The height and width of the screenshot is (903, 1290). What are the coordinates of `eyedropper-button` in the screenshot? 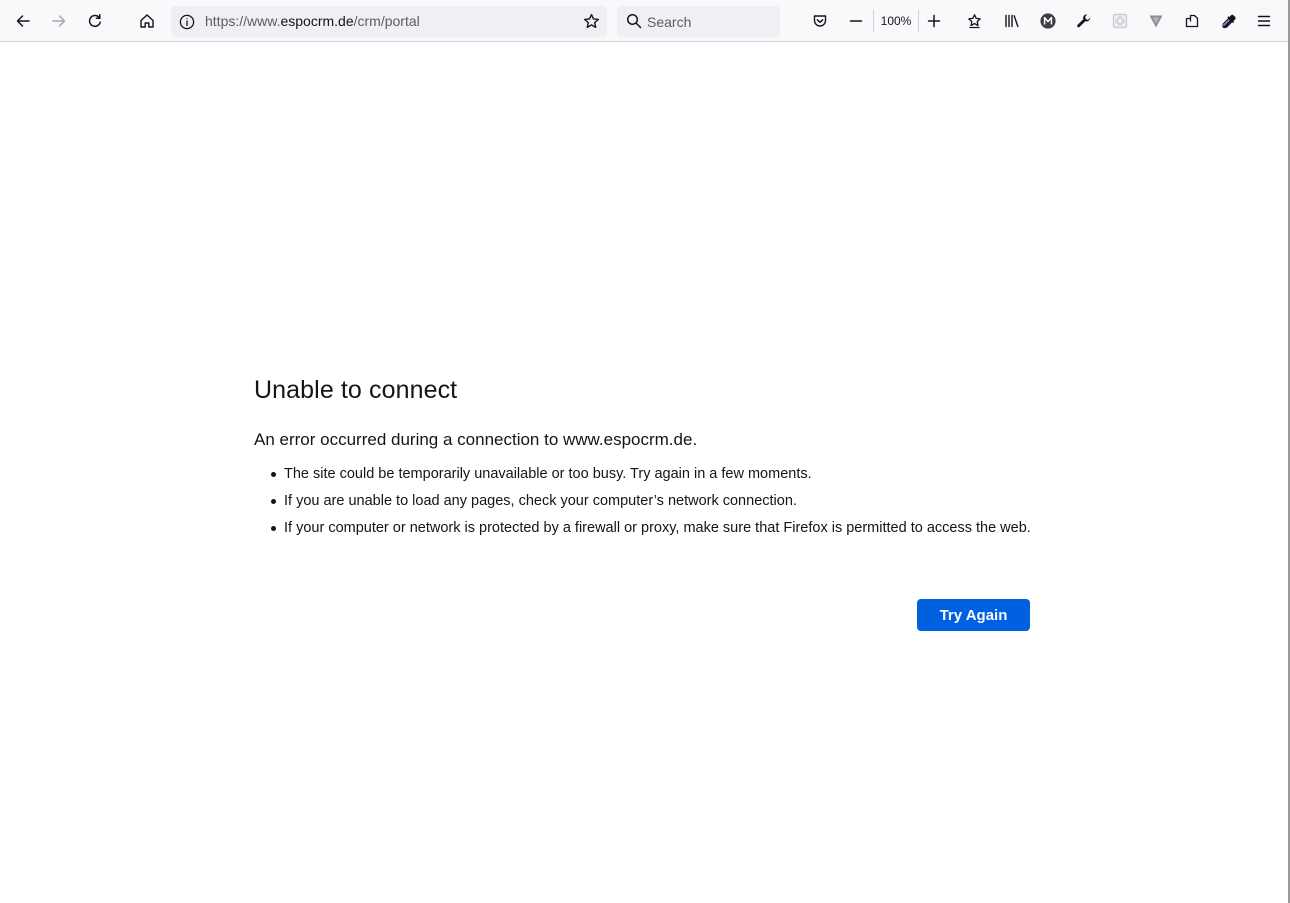 It's located at (1228, 21).